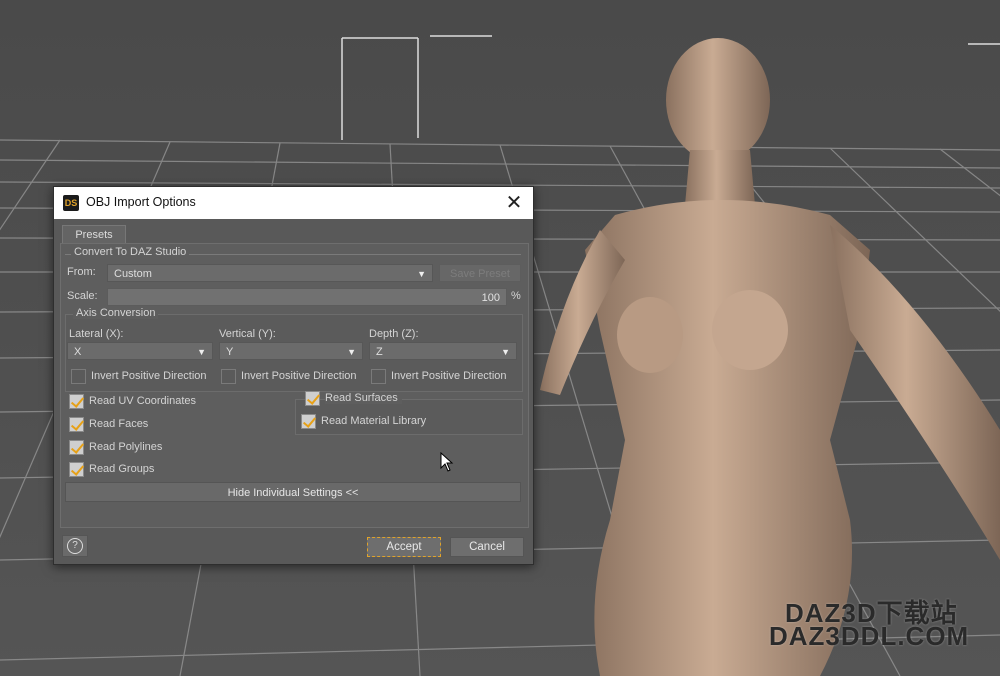 The height and width of the screenshot is (676, 1000). I want to click on lateral-value: X, so click(78, 352).